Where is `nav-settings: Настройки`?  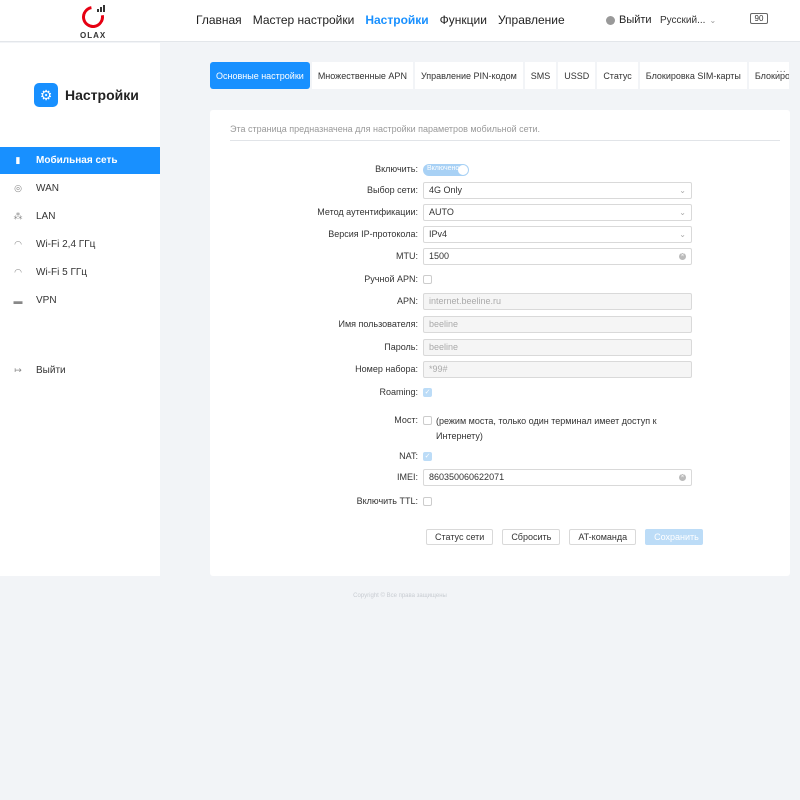
nav-settings: Настройки is located at coordinates (396, 20).